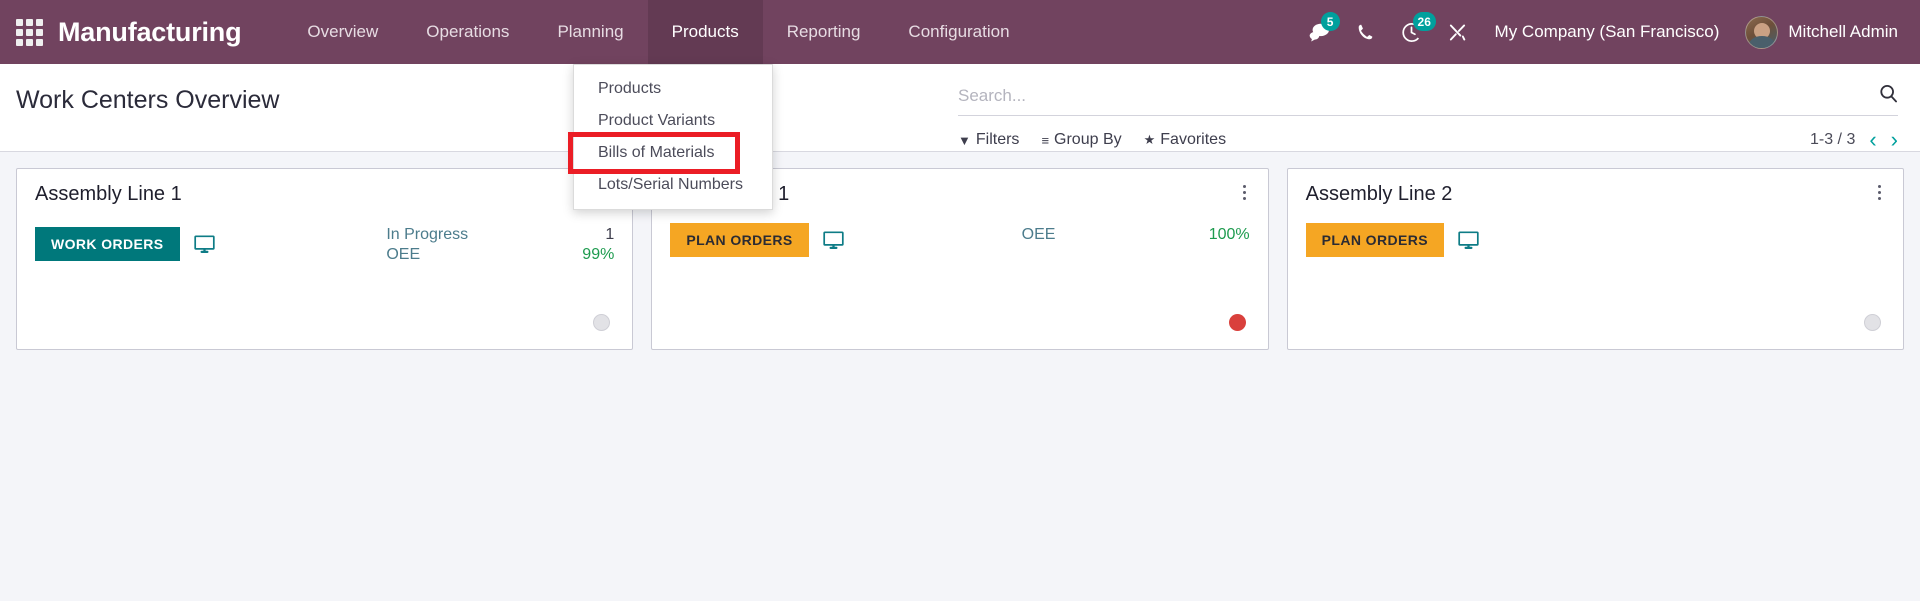 Image resolution: width=1920 pixels, height=601 pixels. I want to click on card-actions: WORK ORDERS, so click(125, 244).